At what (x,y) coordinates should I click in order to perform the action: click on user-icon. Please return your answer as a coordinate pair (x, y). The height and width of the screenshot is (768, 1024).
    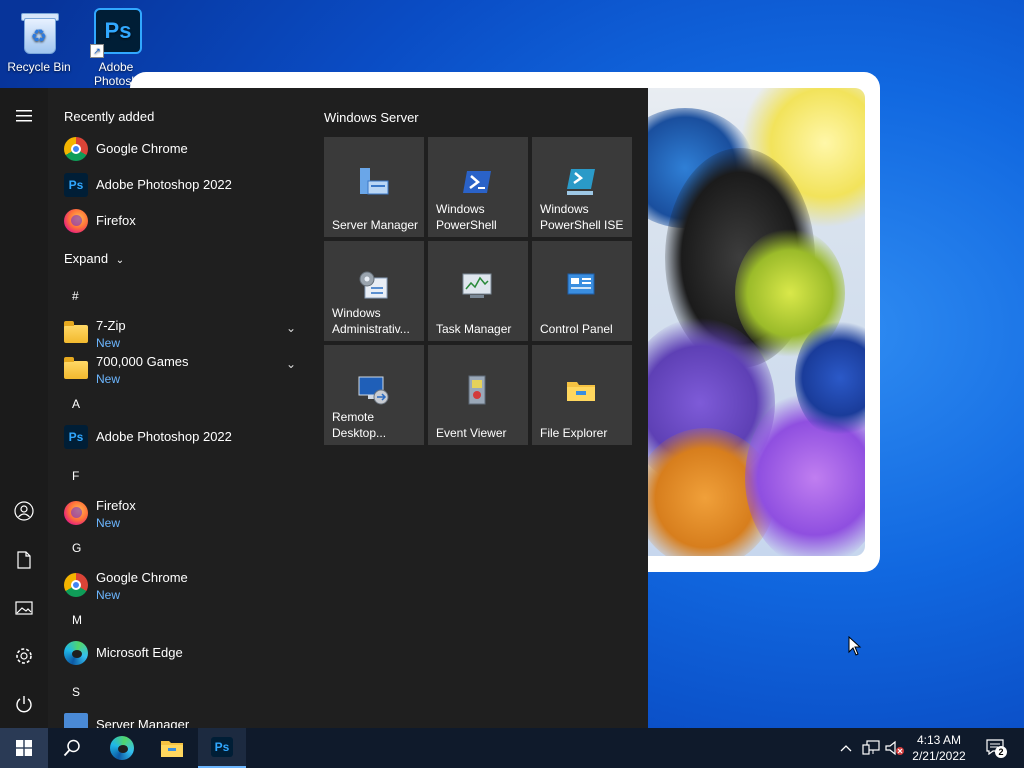
    Looking at the image, I should click on (24, 511).